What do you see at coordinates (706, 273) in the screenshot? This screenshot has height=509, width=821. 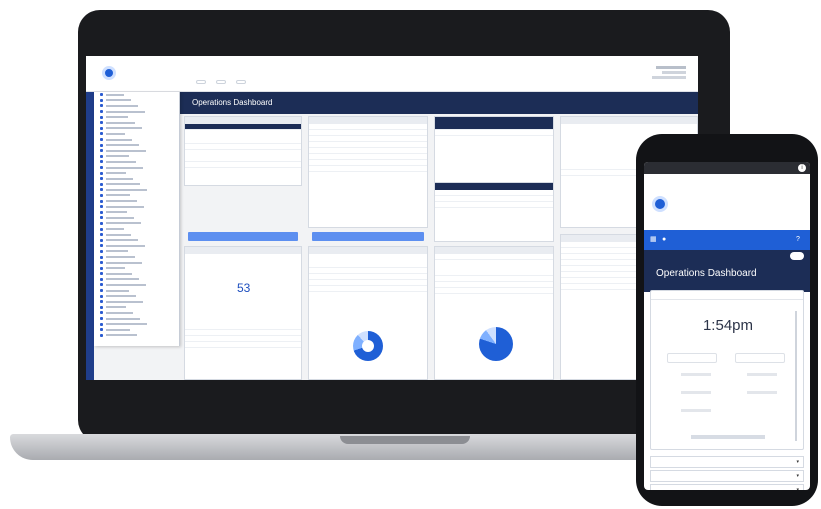 I see `phone-dashboard-title: Operations Dashboard` at bounding box center [706, 273].